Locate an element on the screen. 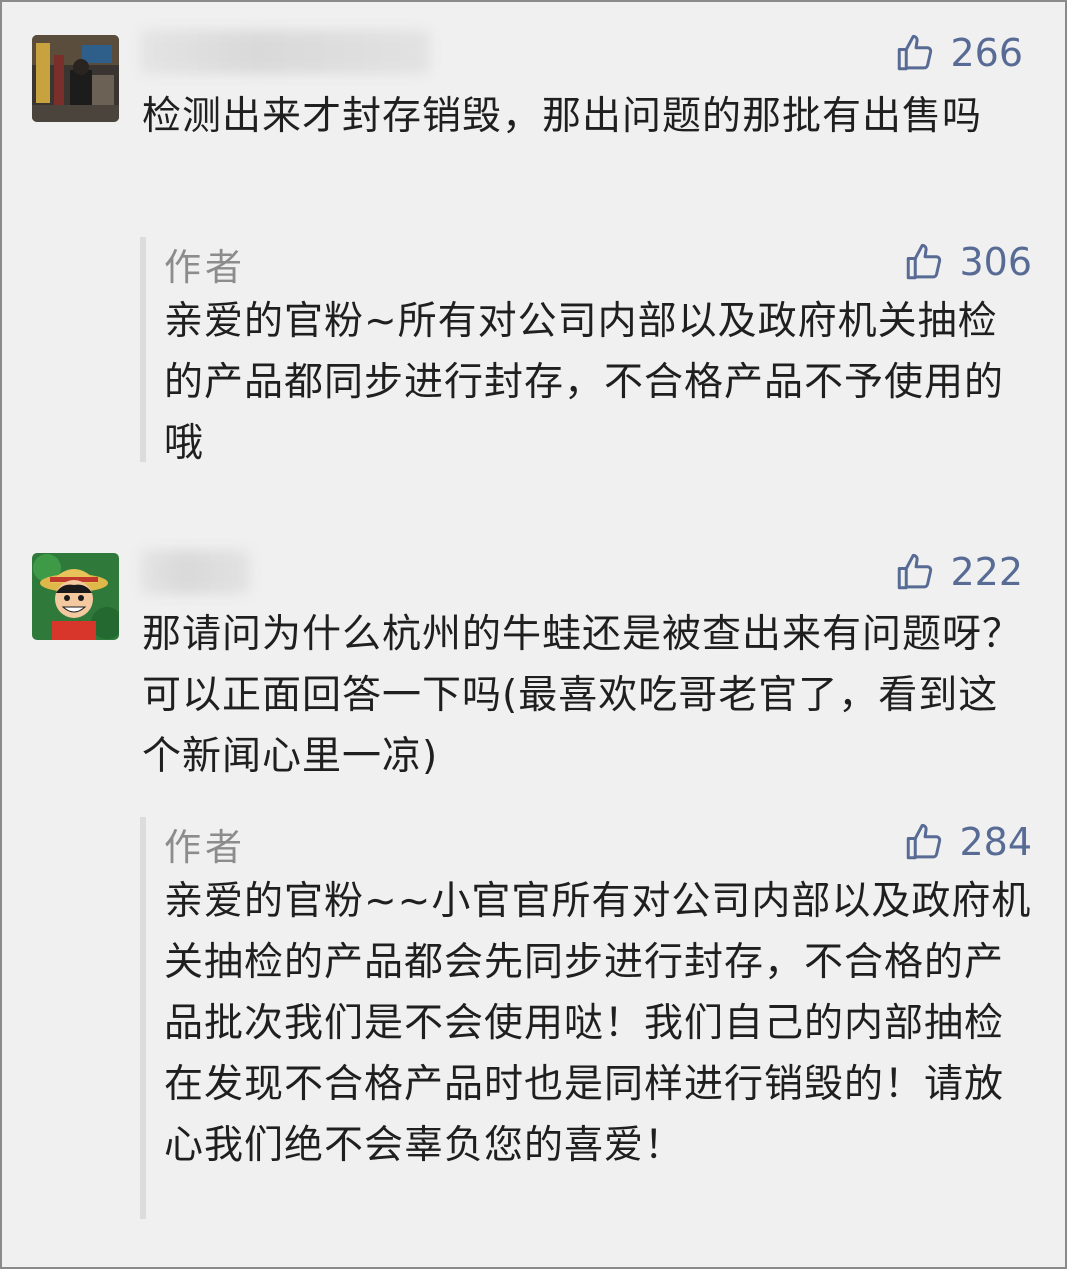  like-button: 266 is located at coordinates (958, 53).